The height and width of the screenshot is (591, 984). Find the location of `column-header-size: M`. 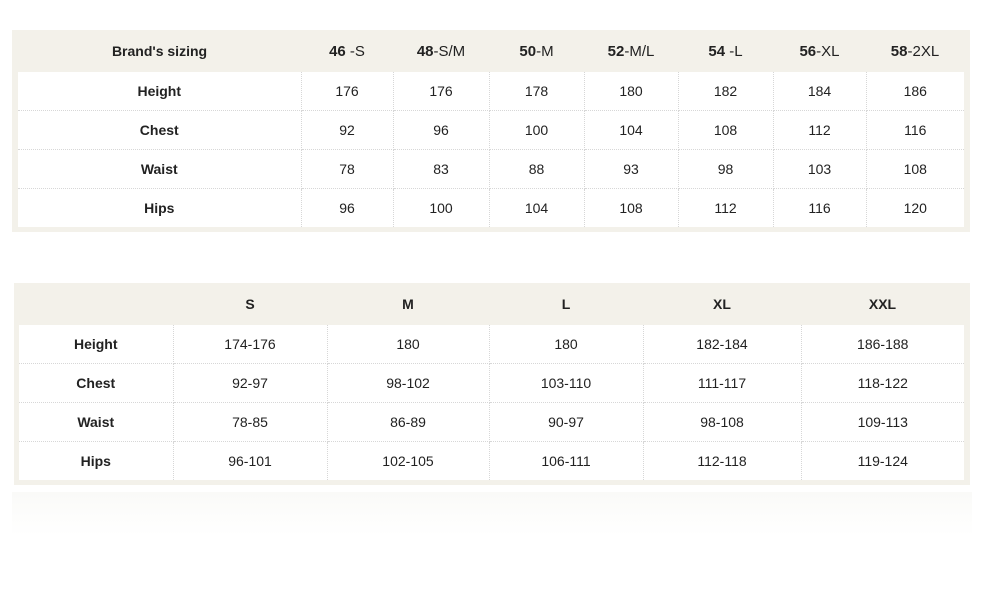

column-header-size: M is located at coordinates (408, 304).